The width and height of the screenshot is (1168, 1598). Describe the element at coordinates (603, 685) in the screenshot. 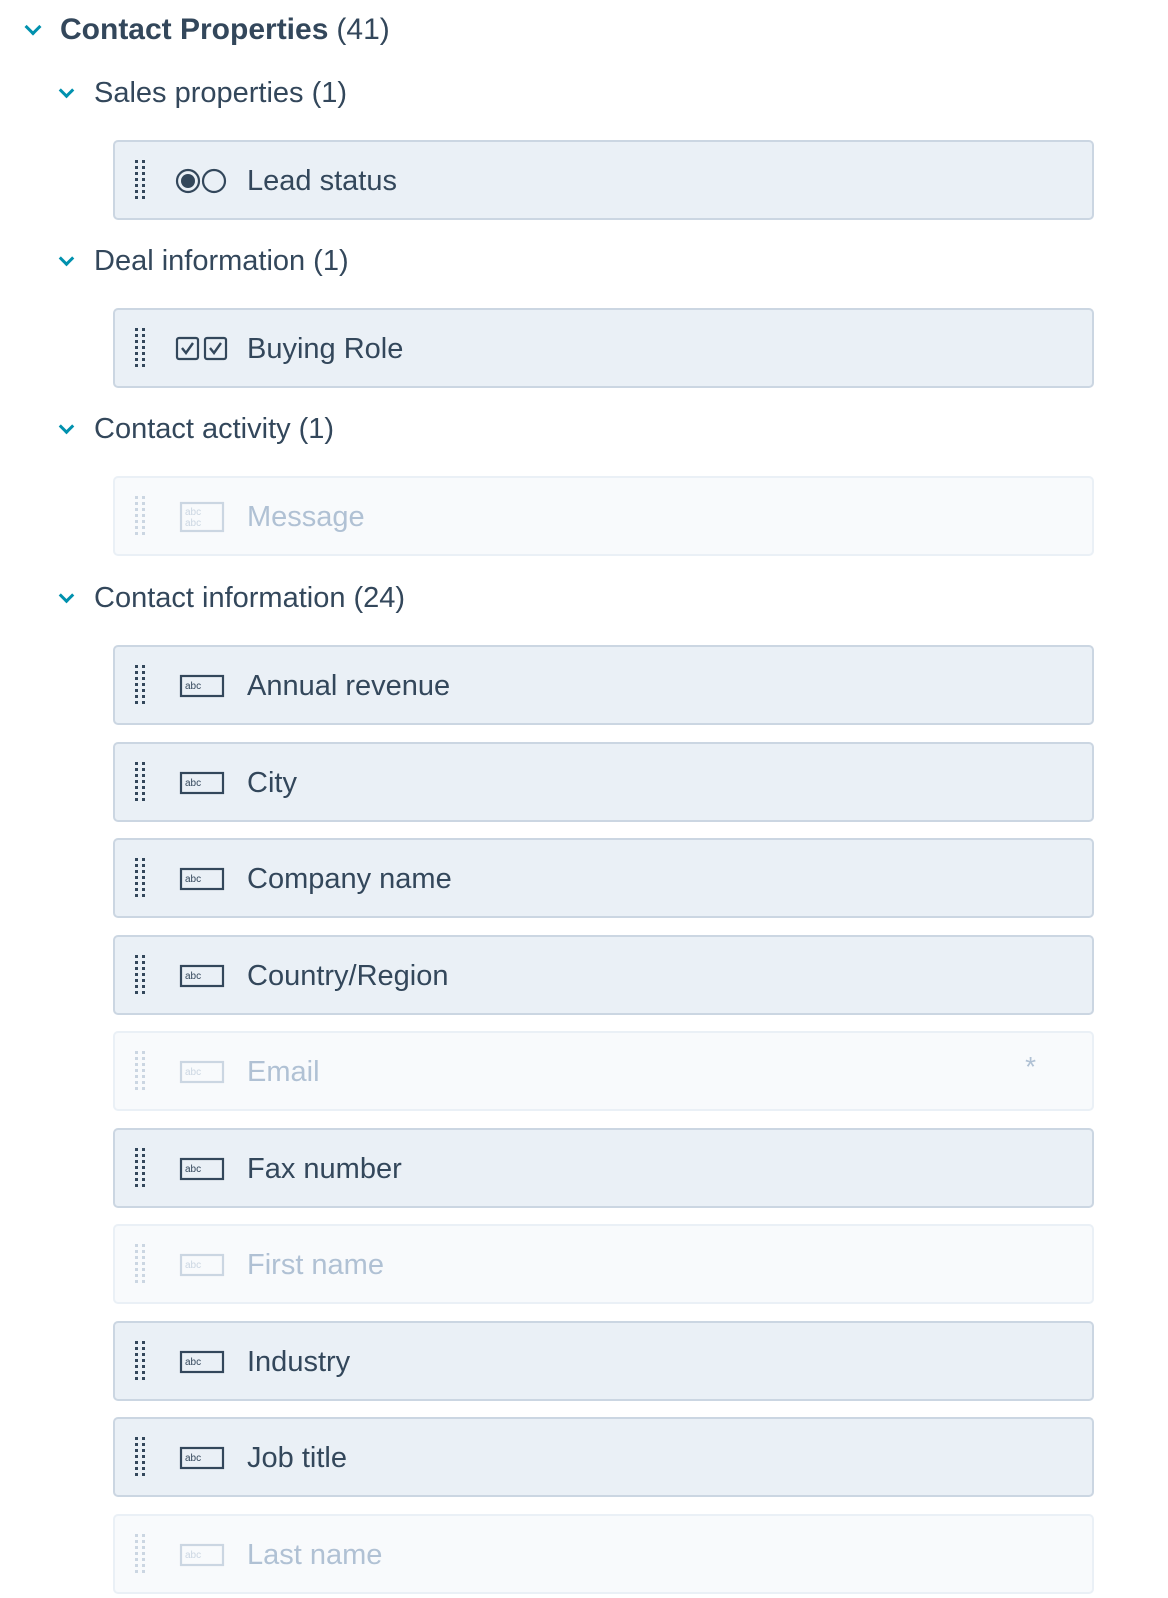

I see `property-item-annual-revenue: abc Annual revenue` at that location.